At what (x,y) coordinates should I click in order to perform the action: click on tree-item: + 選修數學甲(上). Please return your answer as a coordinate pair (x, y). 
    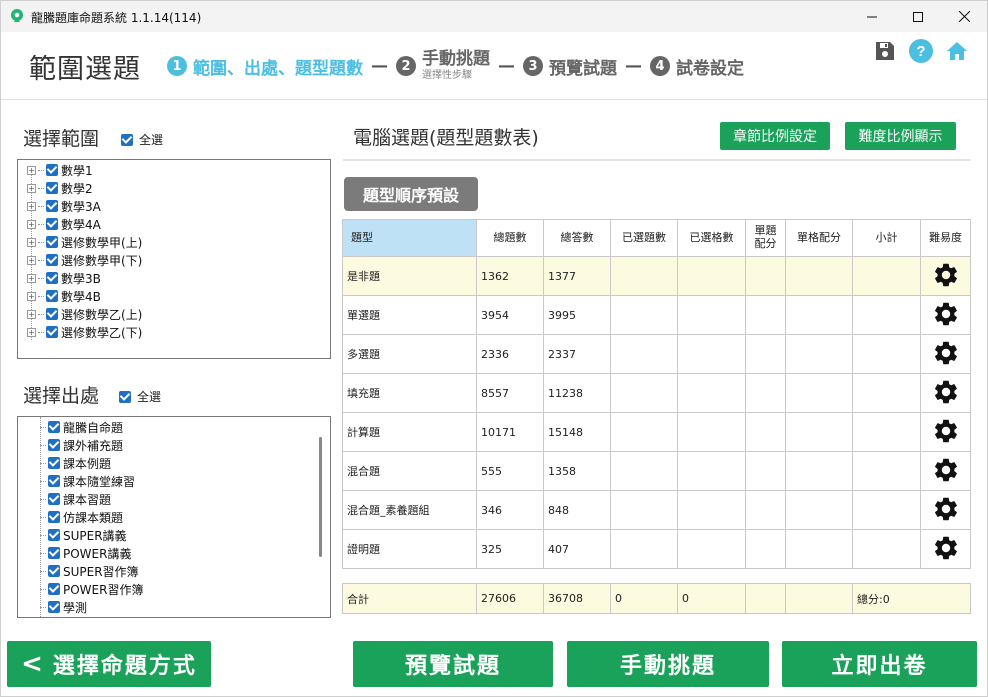
    Looking at the image, I should click on (84, 242).